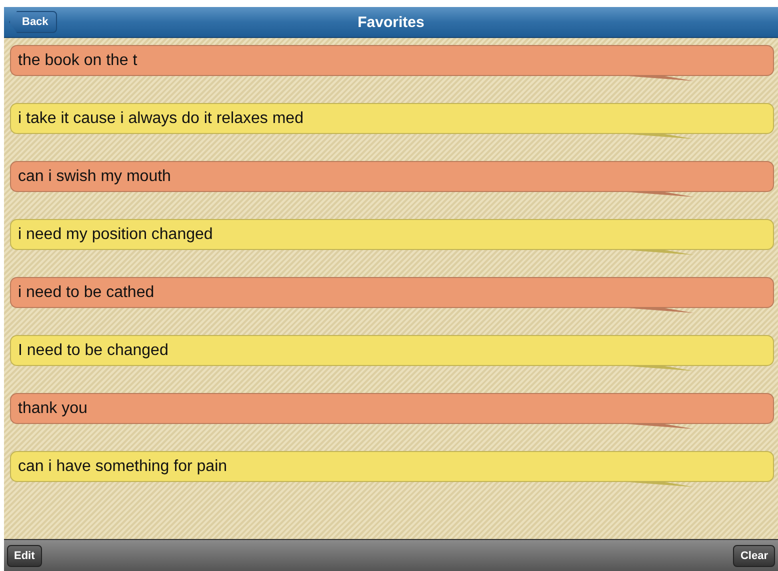 The image size is (778, 571). Describe the element at coordinates (392, 60) in the screenshot. I see `speech-bubble: the book on the t` at that location.